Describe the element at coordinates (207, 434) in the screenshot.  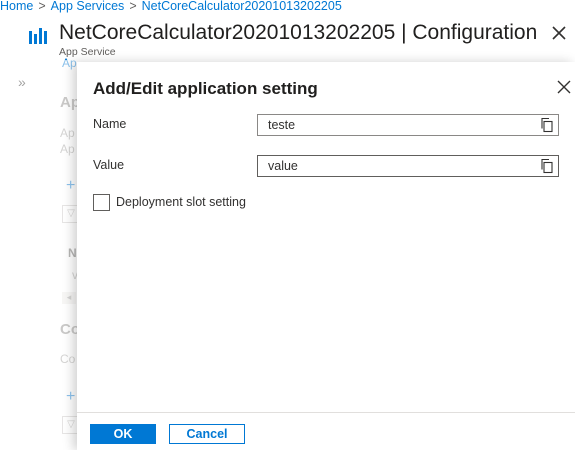
I see `cancel-button: Cancel` at that location.